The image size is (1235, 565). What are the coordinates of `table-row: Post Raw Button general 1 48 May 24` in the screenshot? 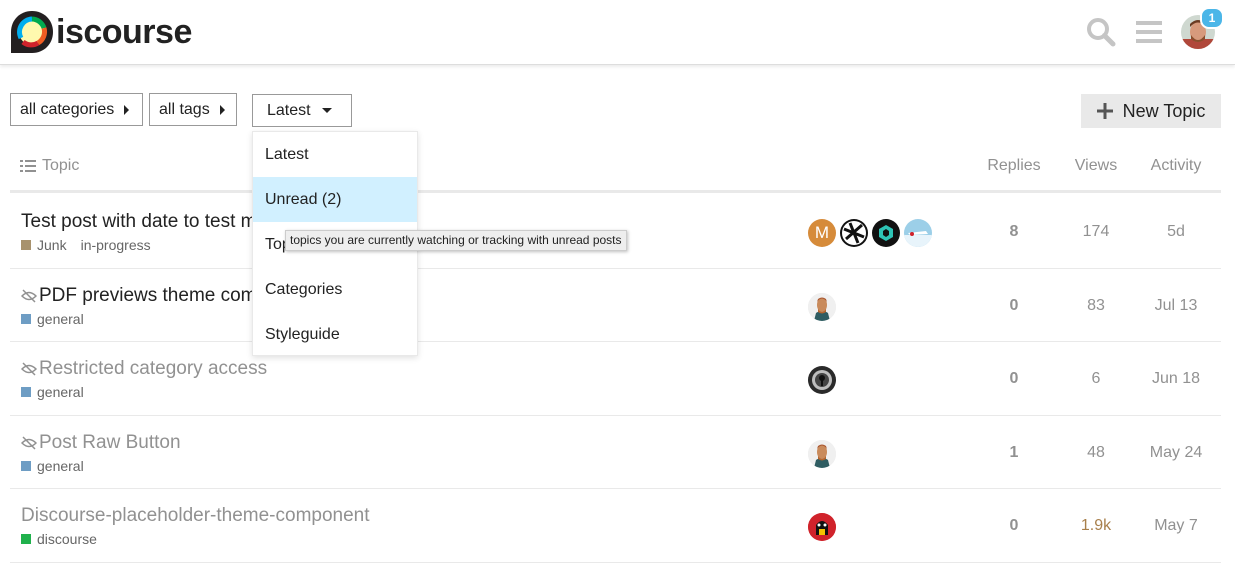 It's located at (615, 452).